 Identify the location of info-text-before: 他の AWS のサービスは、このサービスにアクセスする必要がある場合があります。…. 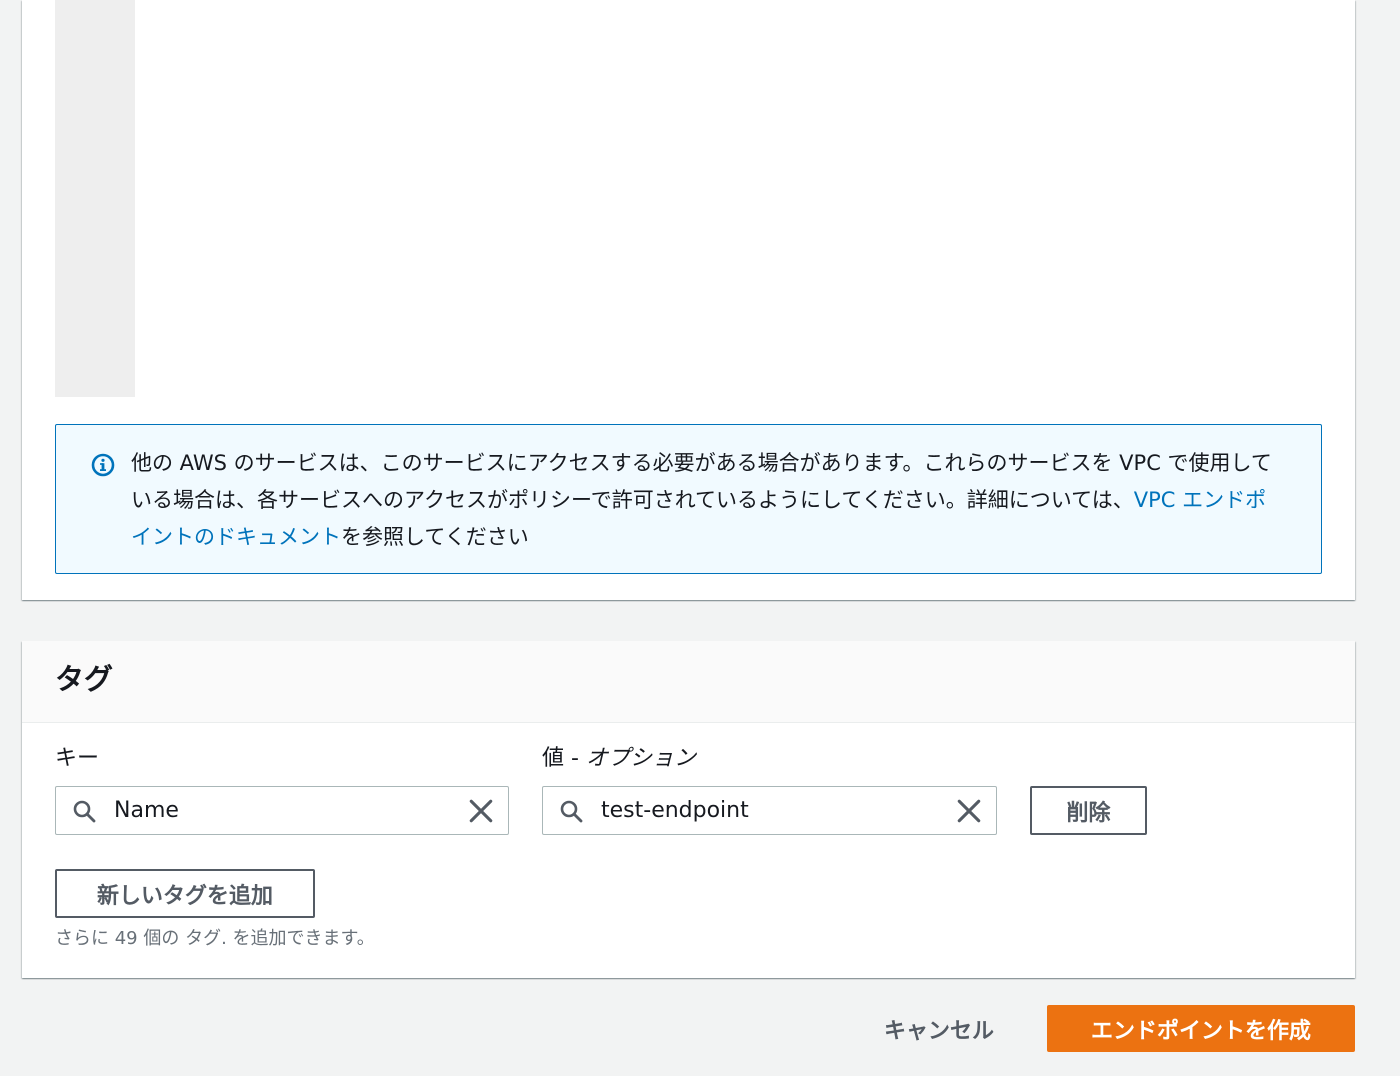
(701, 481).